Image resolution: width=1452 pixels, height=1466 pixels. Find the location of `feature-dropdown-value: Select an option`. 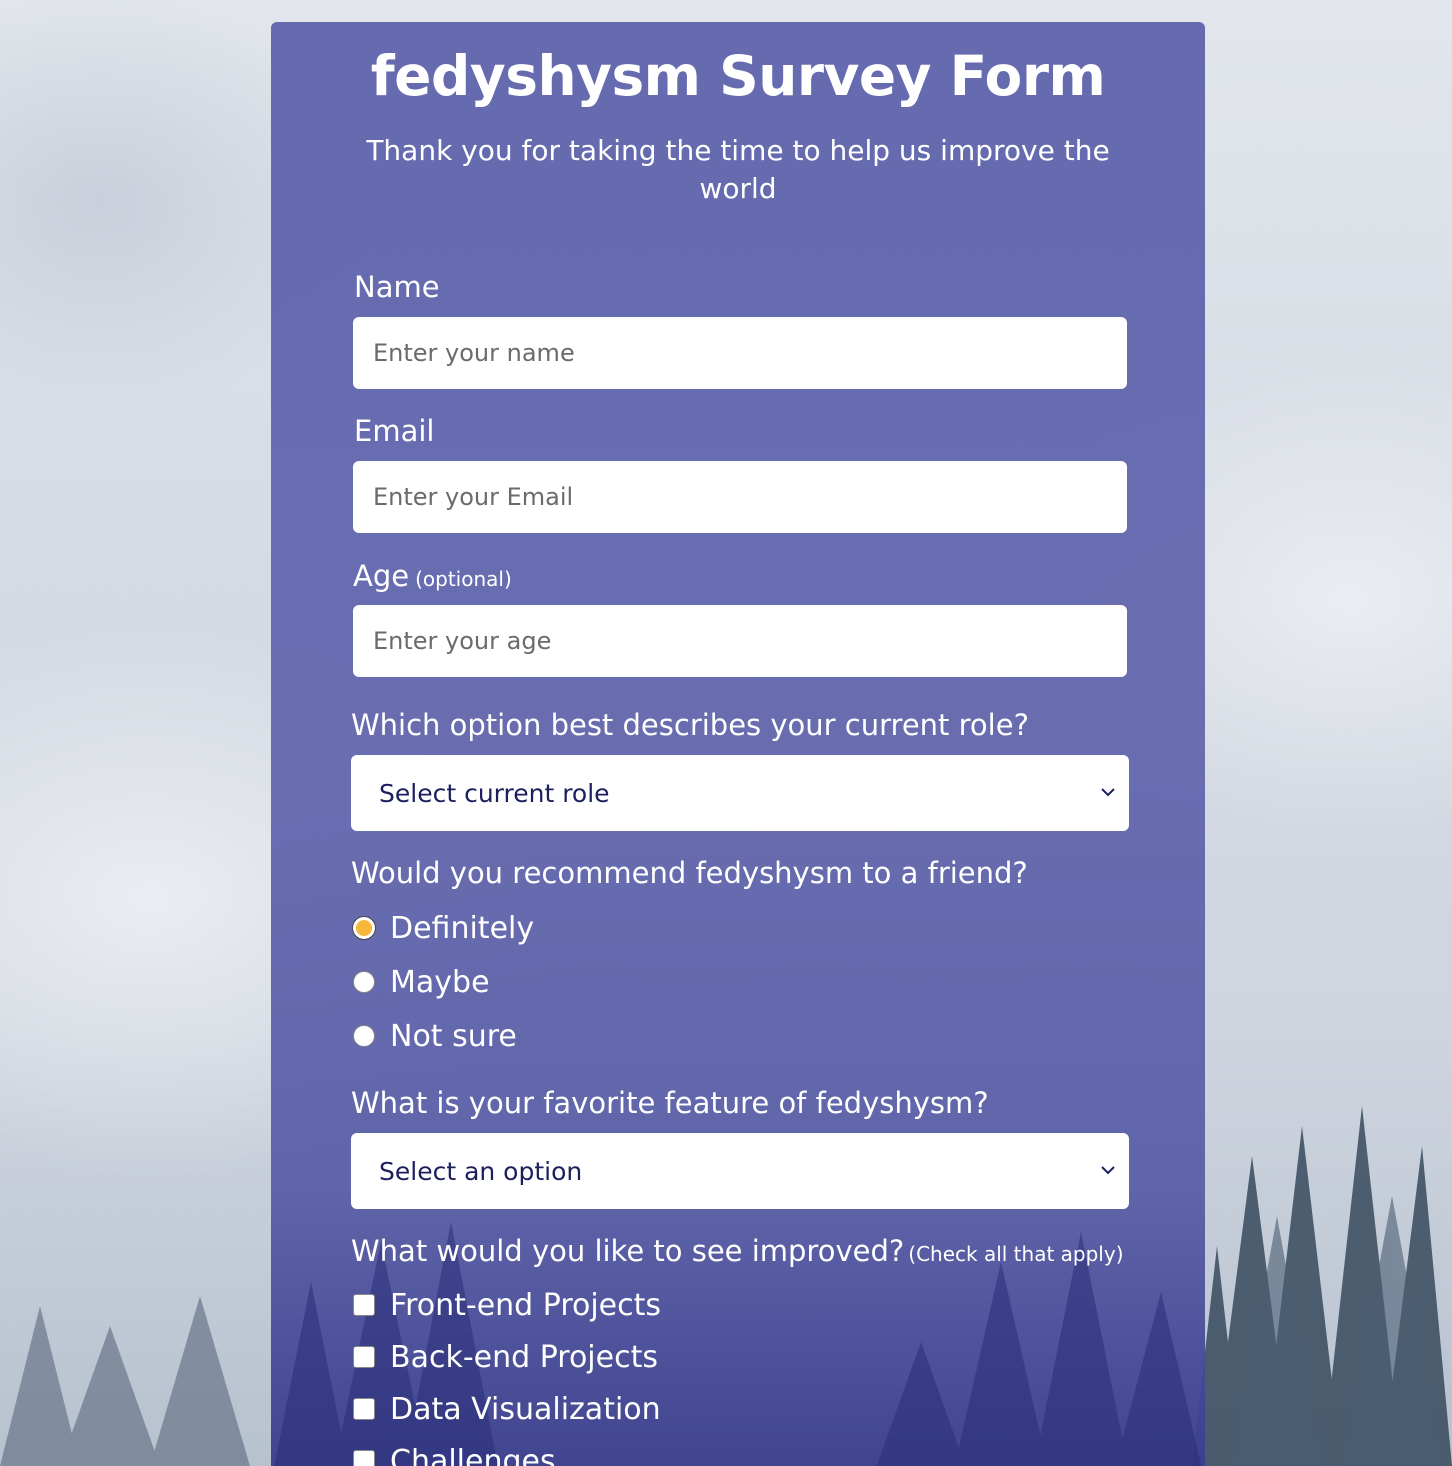

feature-dropdown-value: Select an option is located at coordinates (481, 1171).